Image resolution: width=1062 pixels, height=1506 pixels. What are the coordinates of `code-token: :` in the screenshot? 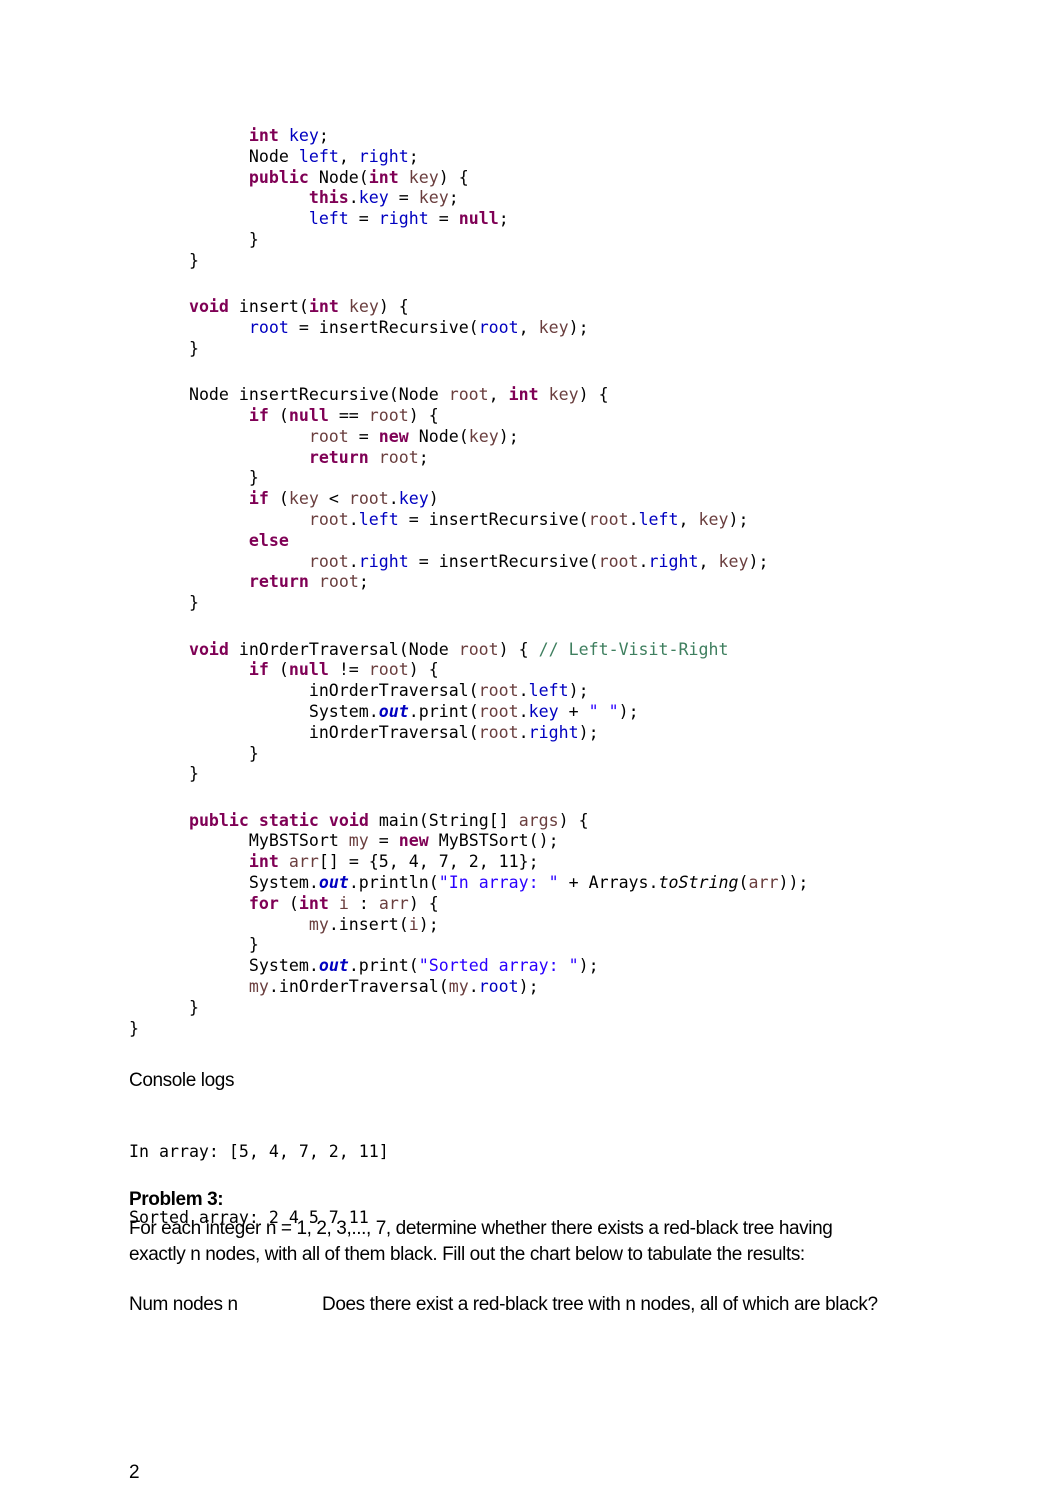 It's located at (363, 903).